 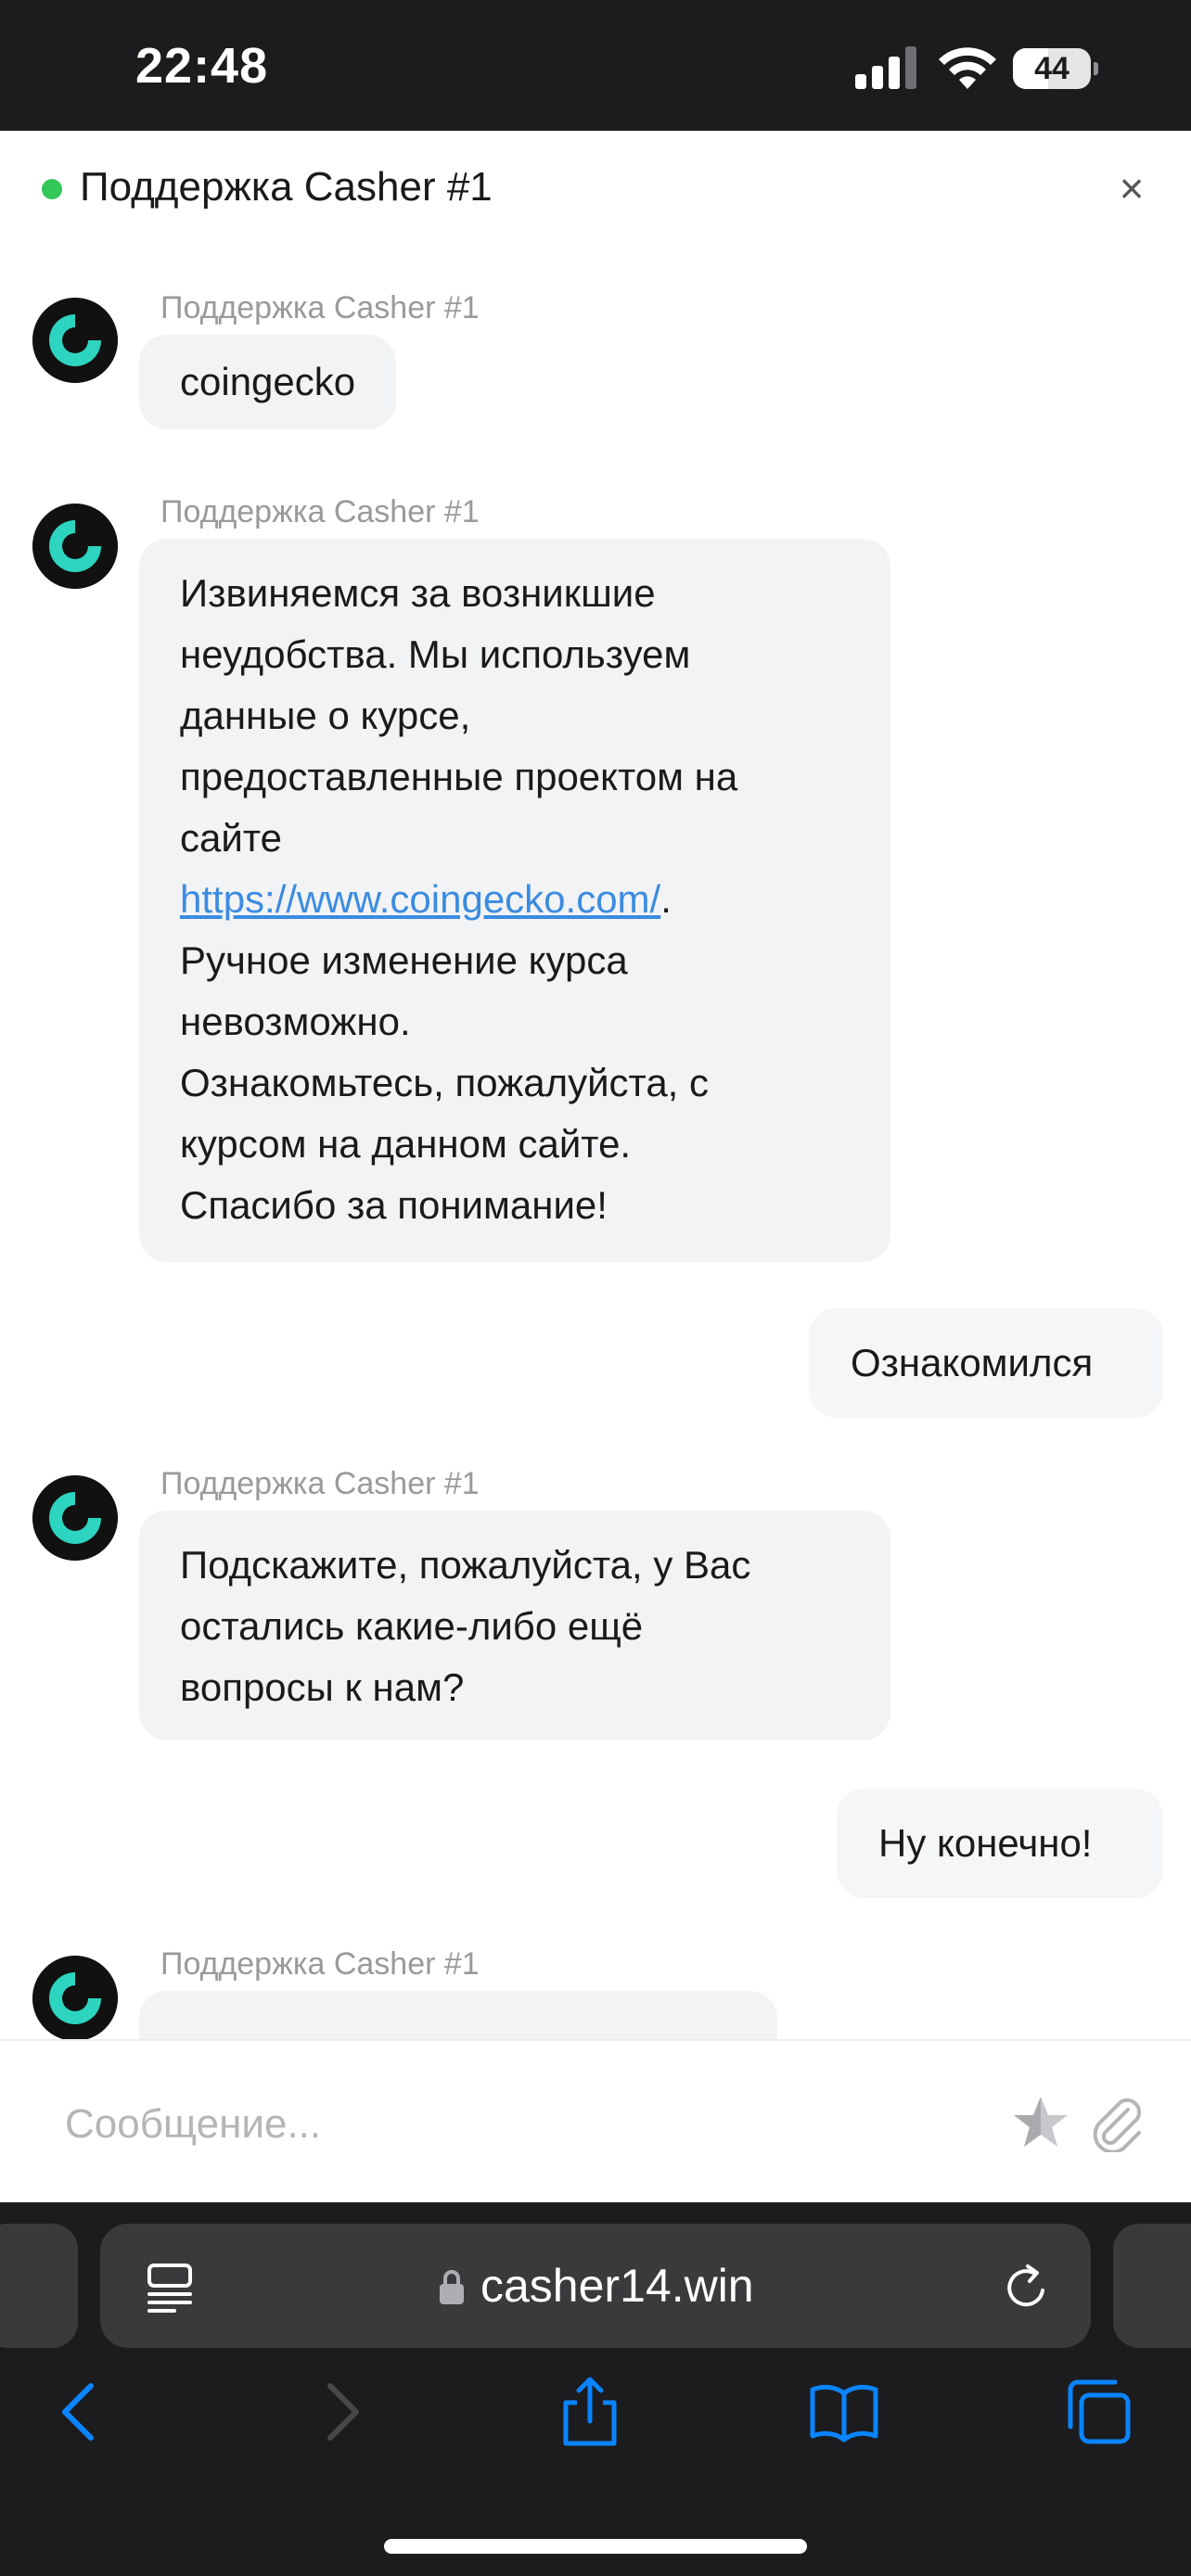 I want to click on outgoing-message-bubble: Ну конечно!, so click(x=1000, y=1843).